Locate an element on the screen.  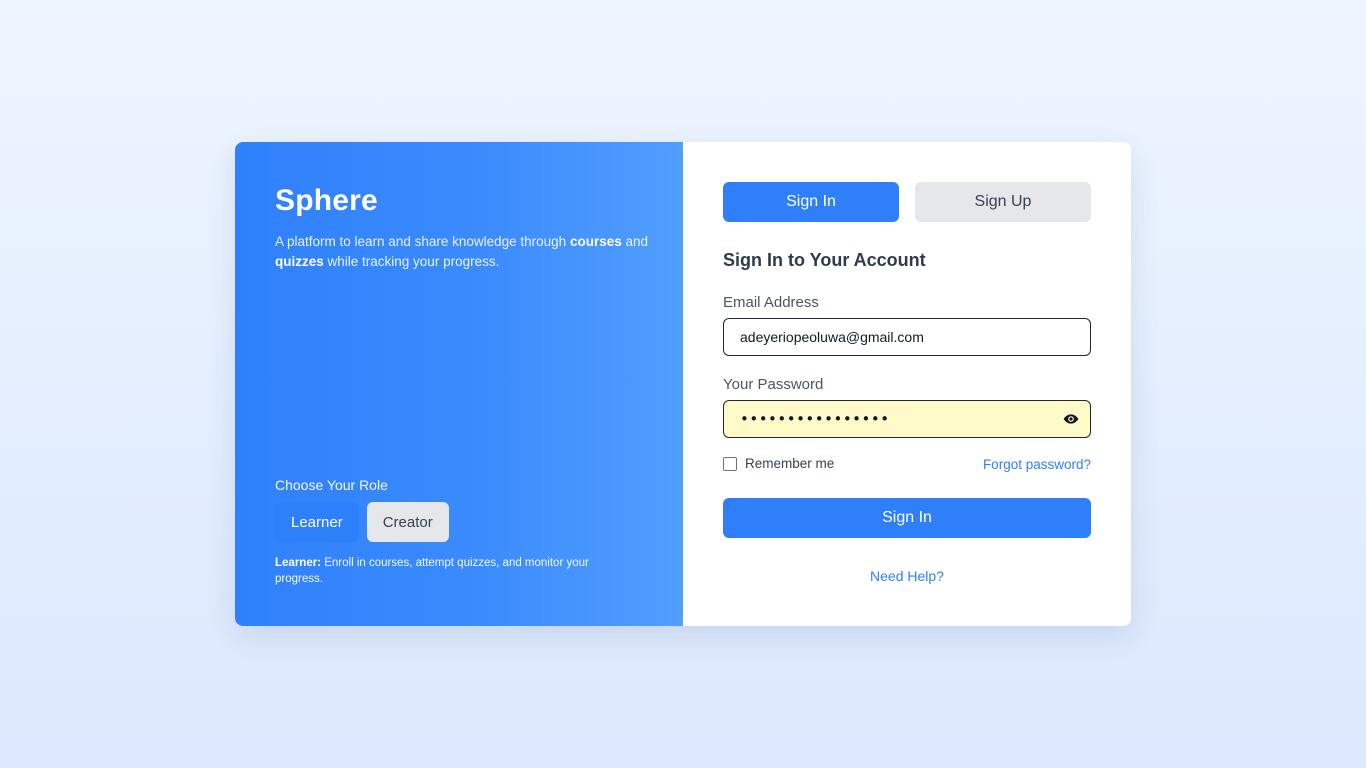
brand-name: Sphere is located at coordinates (326, 200).